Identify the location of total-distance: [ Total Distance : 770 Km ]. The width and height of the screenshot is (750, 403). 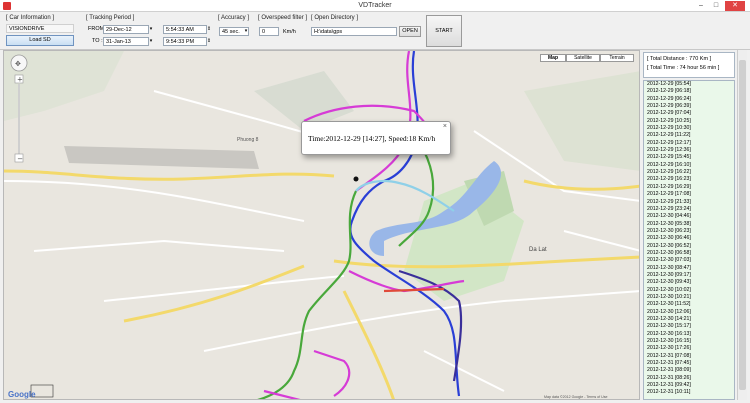
(679, 59).